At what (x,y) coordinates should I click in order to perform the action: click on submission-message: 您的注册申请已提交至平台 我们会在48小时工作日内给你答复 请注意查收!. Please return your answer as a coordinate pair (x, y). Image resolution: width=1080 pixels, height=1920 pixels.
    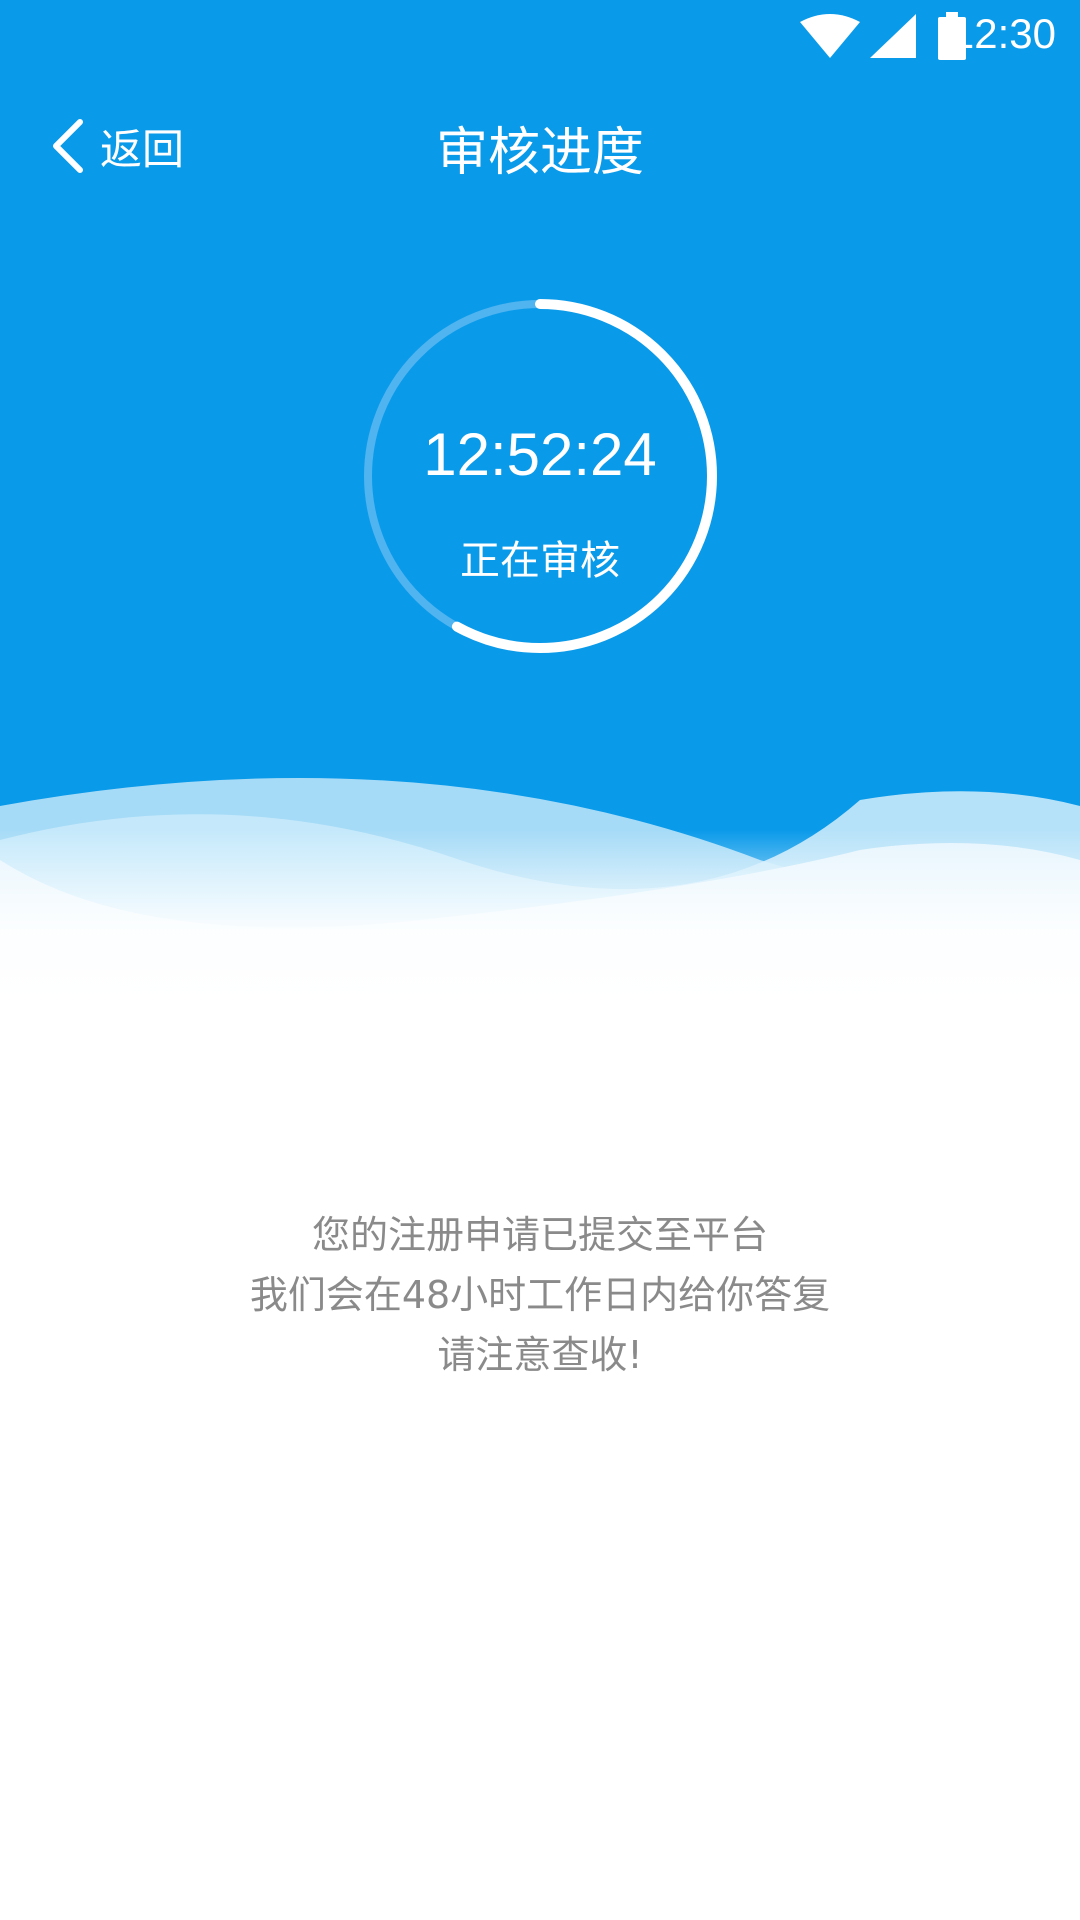
    Looking at the image, I should click on (540, 1295).